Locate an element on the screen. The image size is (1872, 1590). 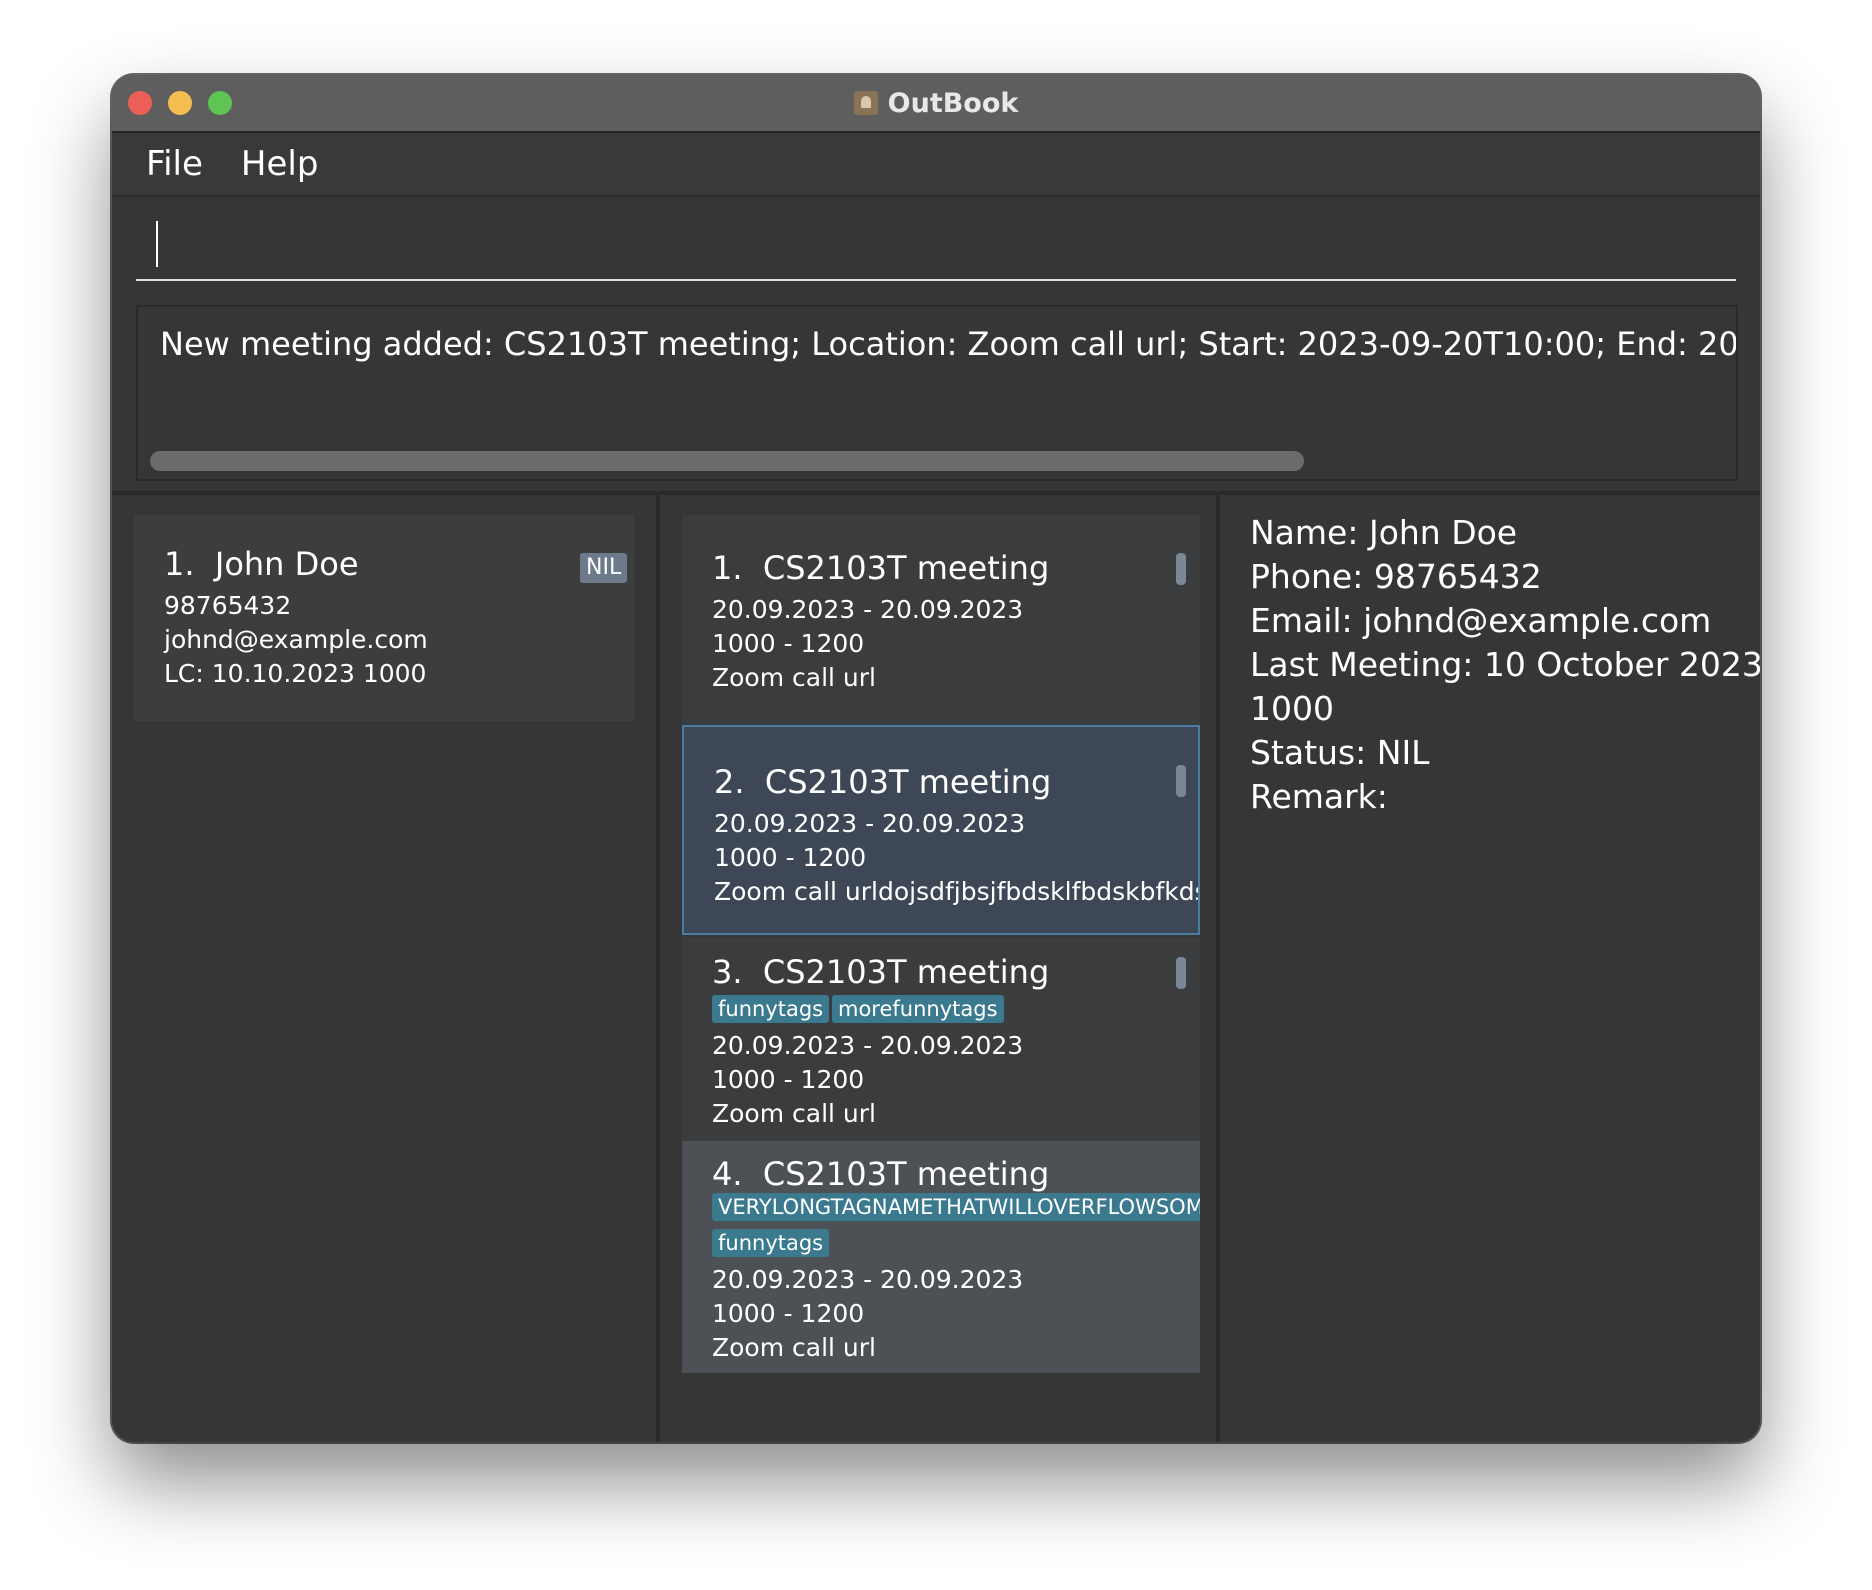
detail-remark: Remark: is located at coordinates (1319, 796).